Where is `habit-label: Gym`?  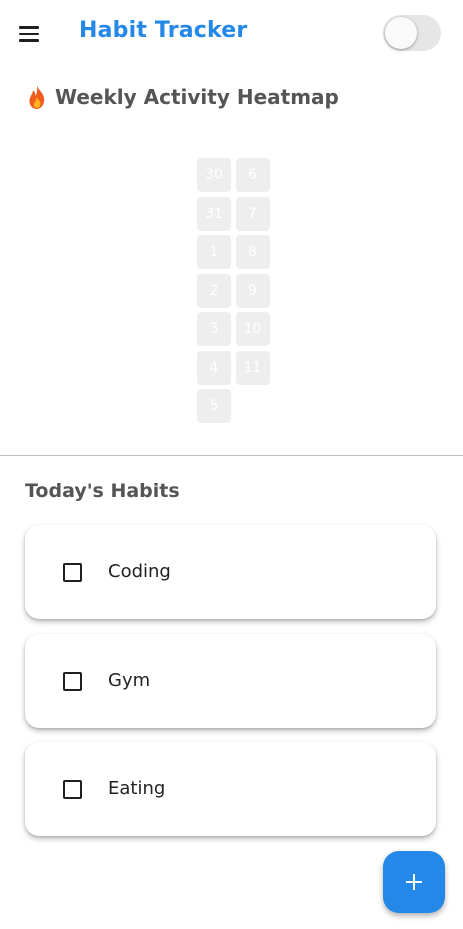 habit-label: Gym is located at coordinates (129, 680).